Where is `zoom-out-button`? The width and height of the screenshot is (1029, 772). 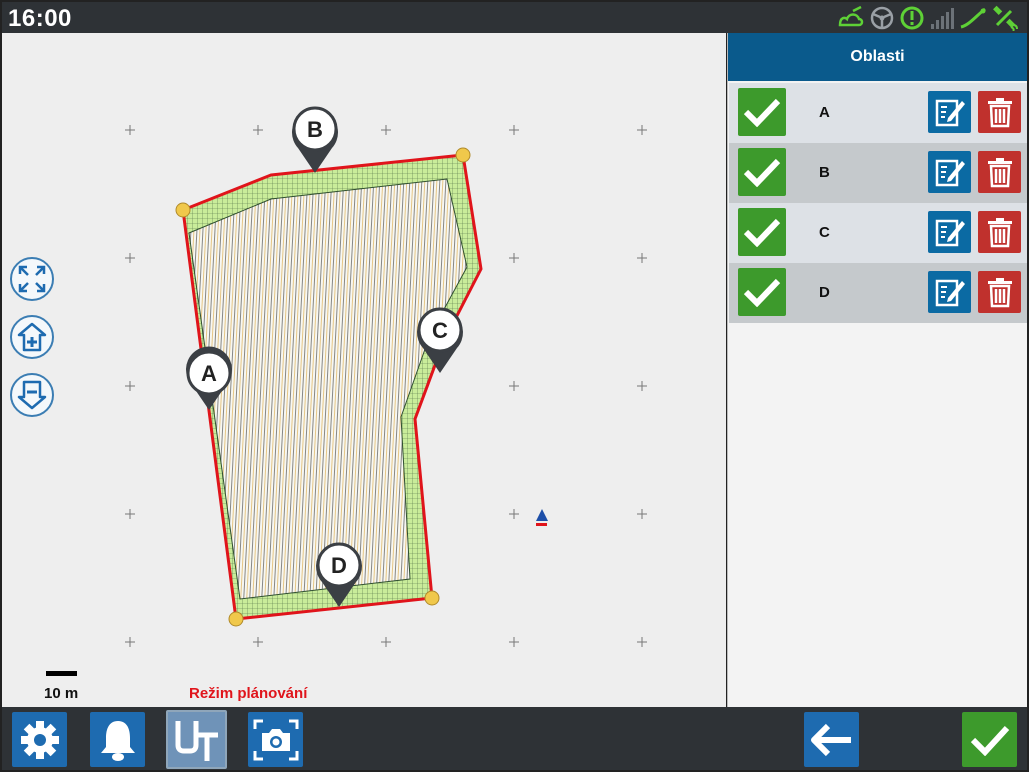 zoom-out-button is located at coordinates (32, 395).